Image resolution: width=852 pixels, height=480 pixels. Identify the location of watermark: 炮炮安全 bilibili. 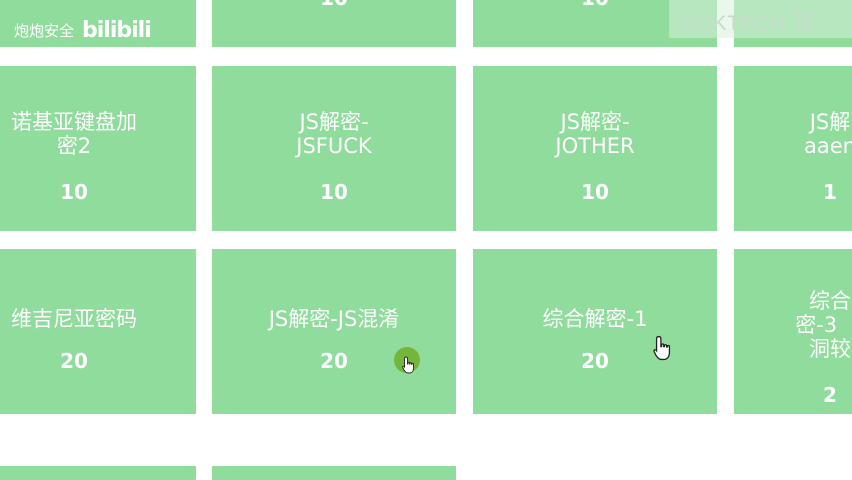
(83, 30).